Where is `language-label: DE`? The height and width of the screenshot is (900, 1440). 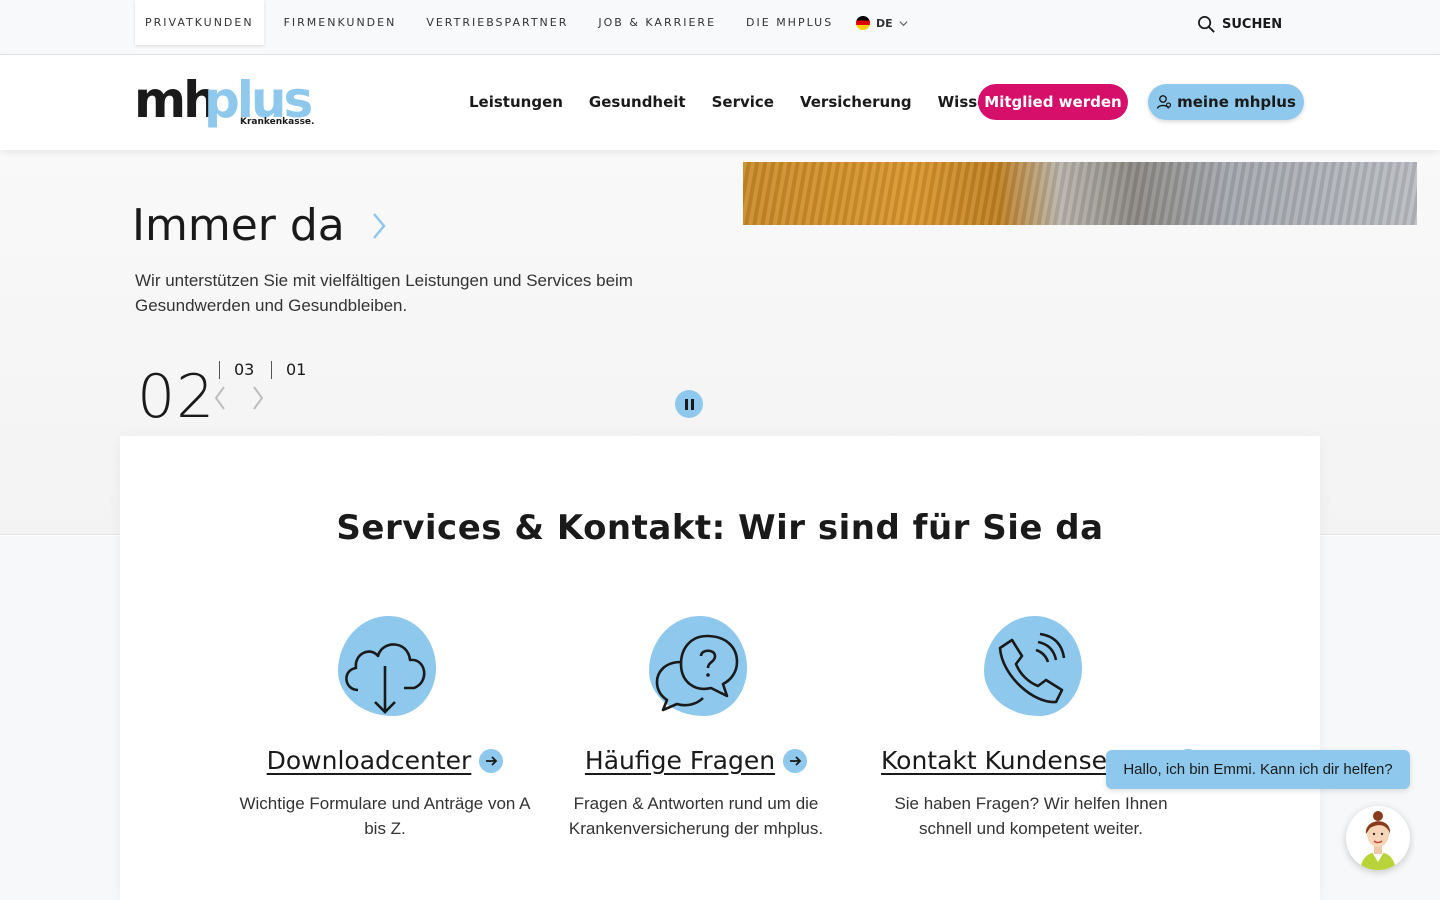
language-label: DE is located at coordinates (884, 23).